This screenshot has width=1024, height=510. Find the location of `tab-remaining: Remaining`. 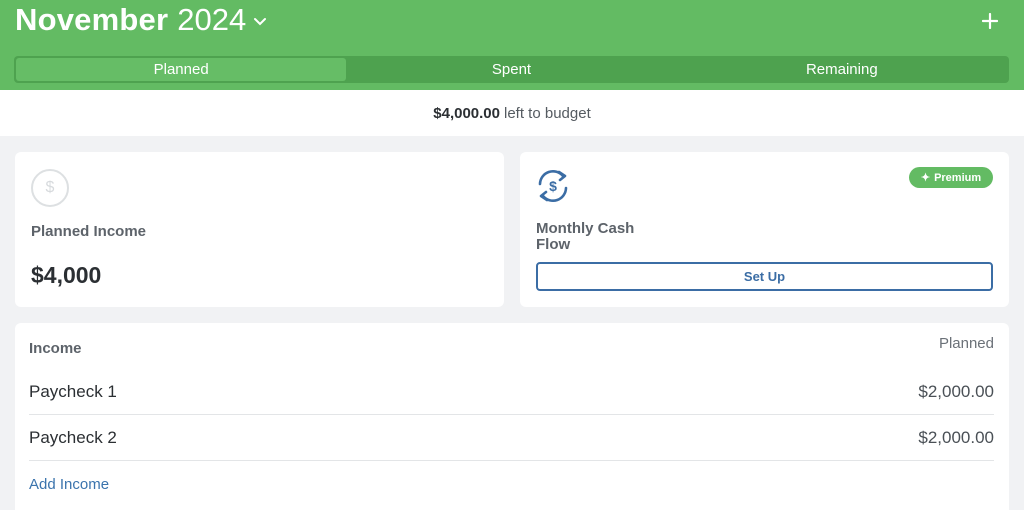

tab-remaining: Remaining is located at coordinates (842, 69).